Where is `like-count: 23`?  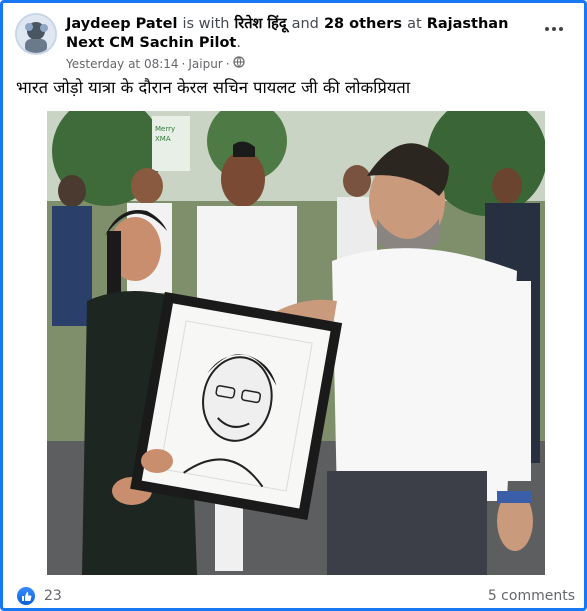 like-count: 23 is located at coordinates (53, 596).